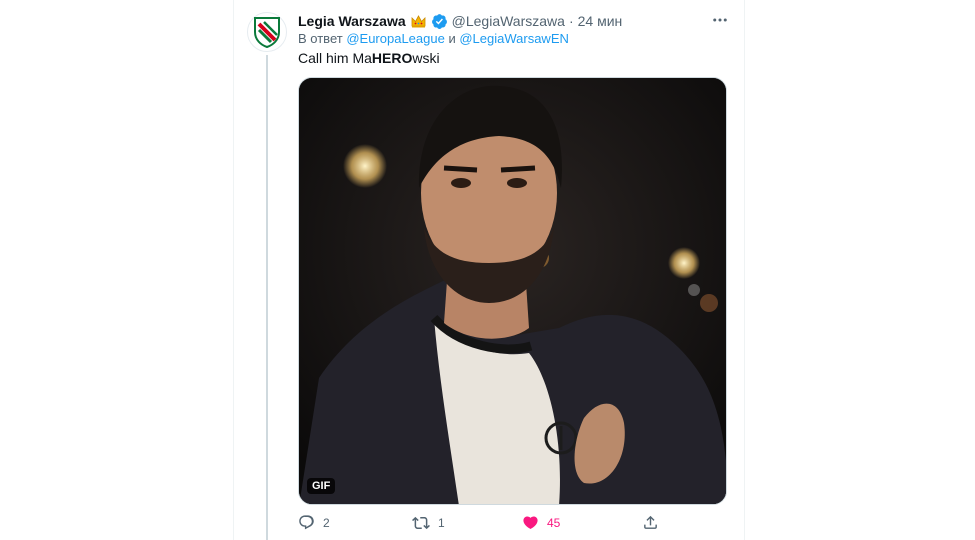 The height and width of the screenshot is (540, 975). What do you see at coordinates (335, 58) in the screenshot?
I see `tweet-text-start: Call him Ma` at bounding box center [335, 58].